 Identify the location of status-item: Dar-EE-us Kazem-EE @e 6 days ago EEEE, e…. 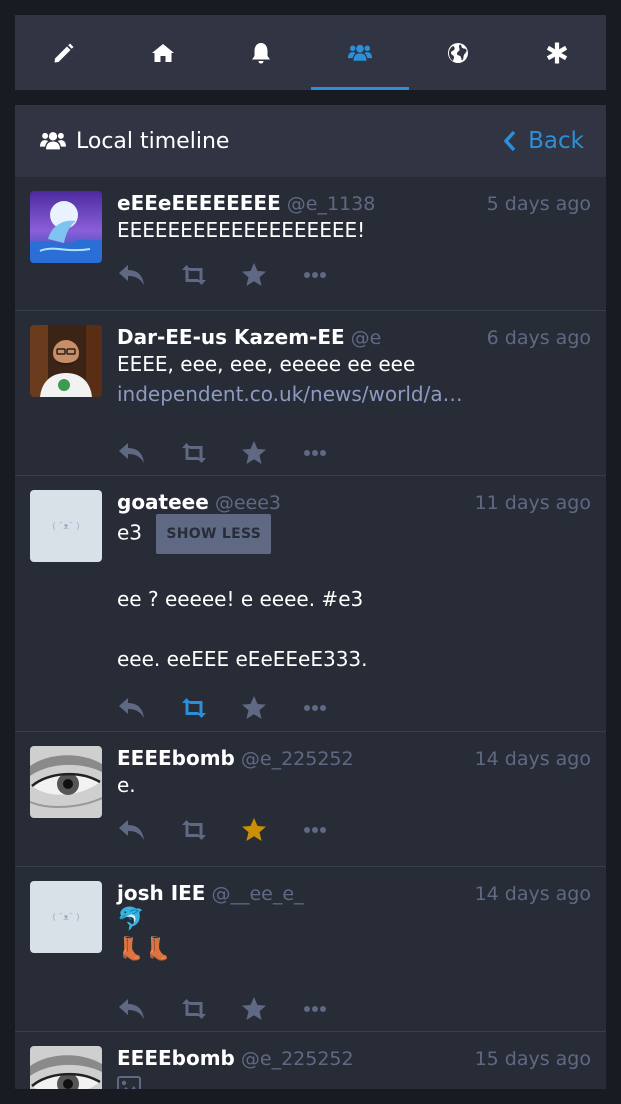
(310, 393).